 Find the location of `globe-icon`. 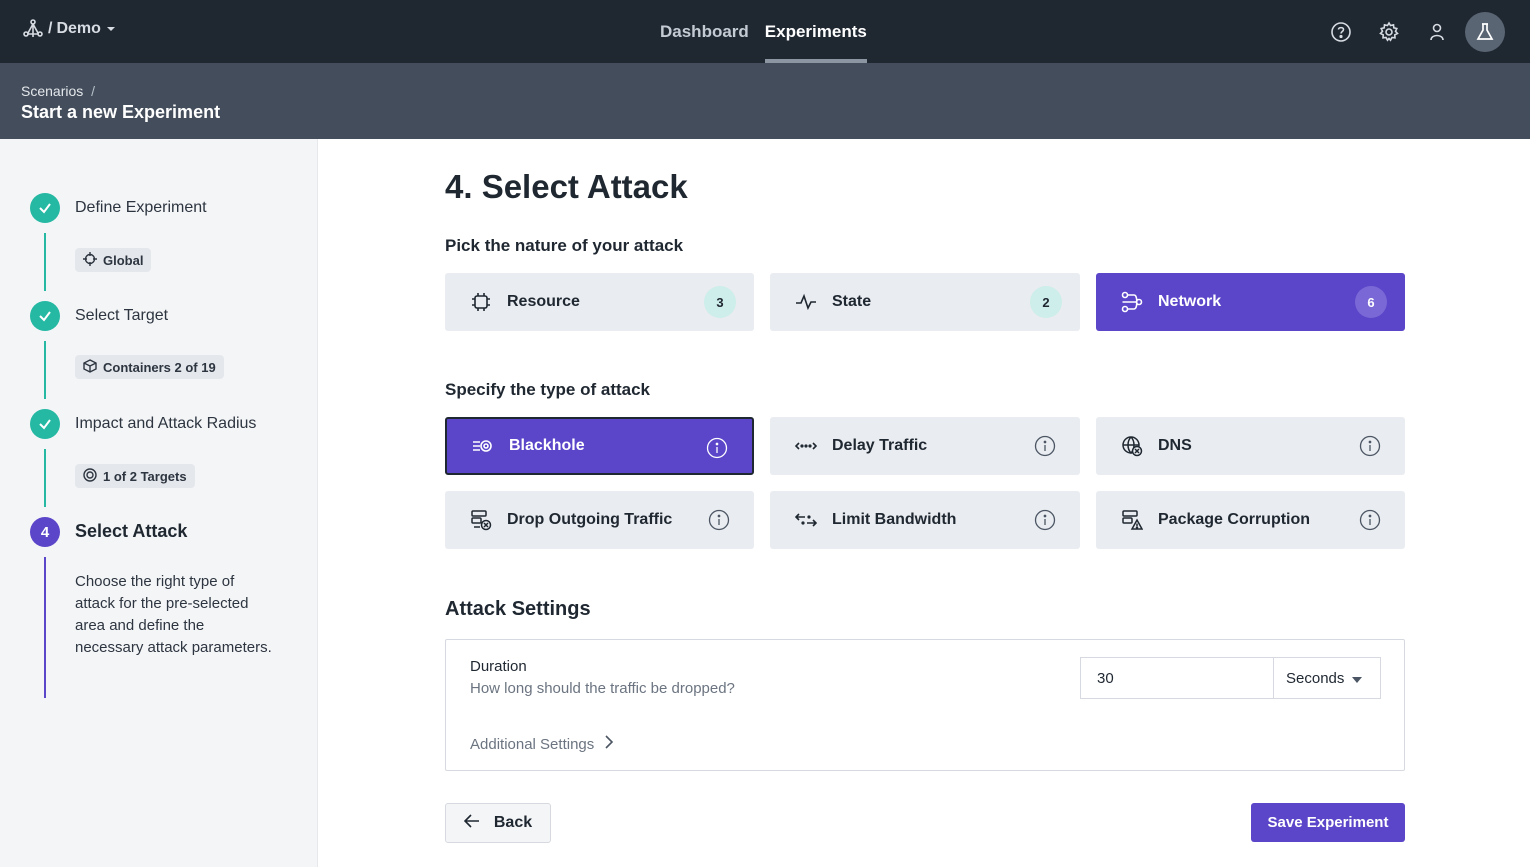

globe-icon is located at coordinates (1132, 446).